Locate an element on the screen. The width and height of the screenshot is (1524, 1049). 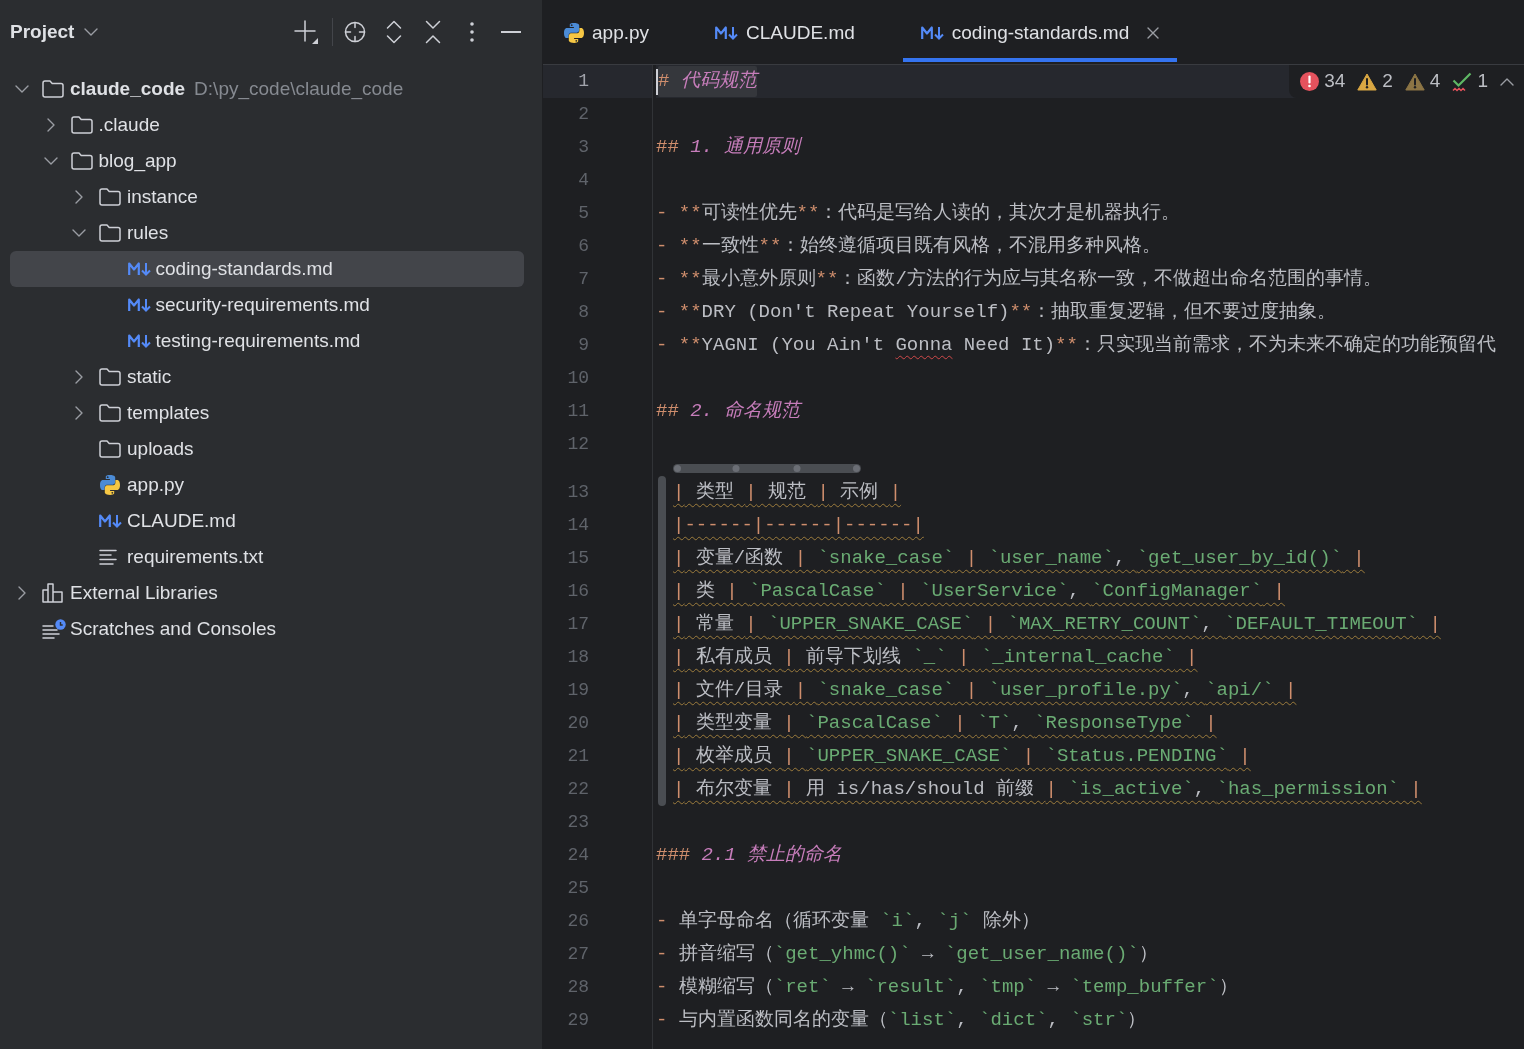
line-number: 29 is located at coordinates (578, 1020).